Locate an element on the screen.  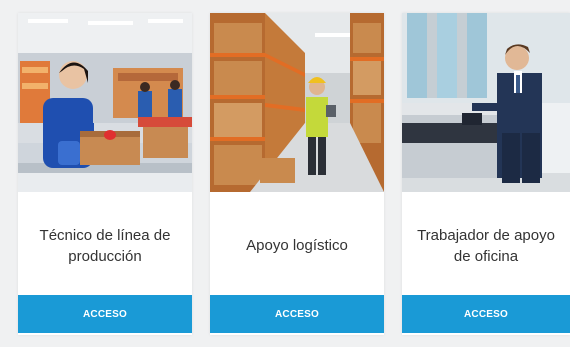
card-title: Trabajador de apoyo de oficina is located at coordinates (486, 245).